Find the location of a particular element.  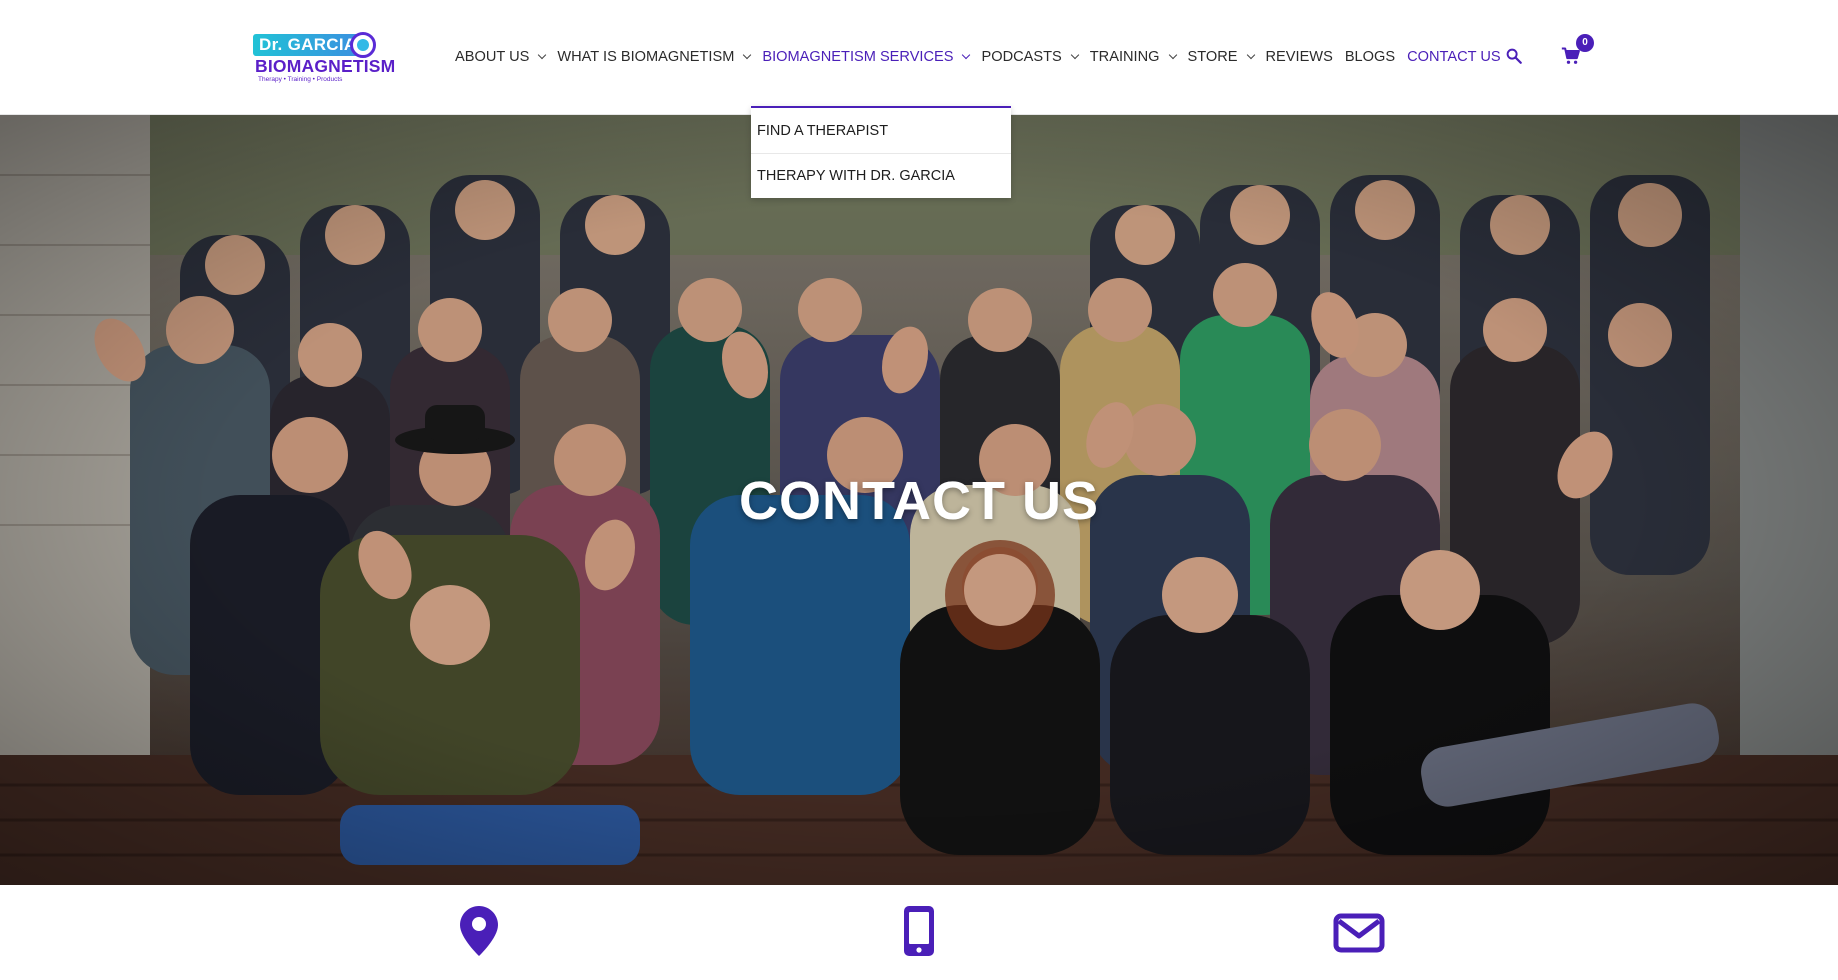

services-dropdown-menu: FIND A THERAPIST THERAPY WITH DR. GARCIA is located at coordinates (881, 152).